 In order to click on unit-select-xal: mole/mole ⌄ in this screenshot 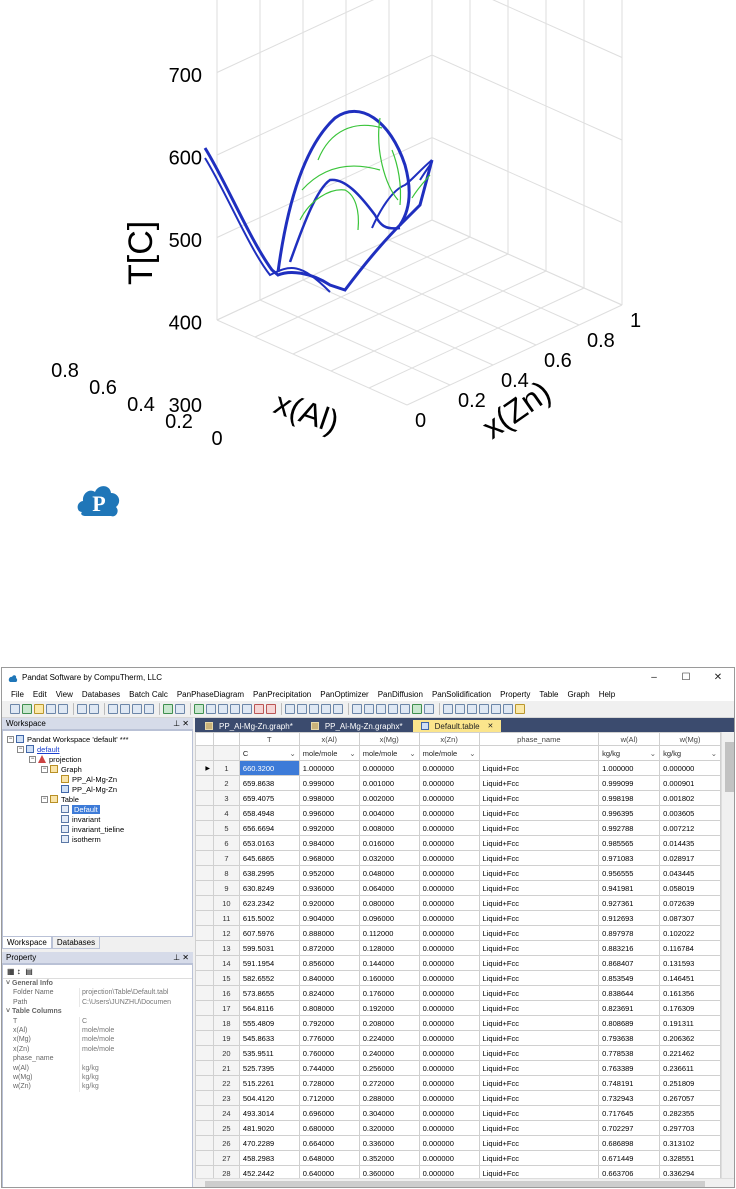, I will do `click(329, 753)`.